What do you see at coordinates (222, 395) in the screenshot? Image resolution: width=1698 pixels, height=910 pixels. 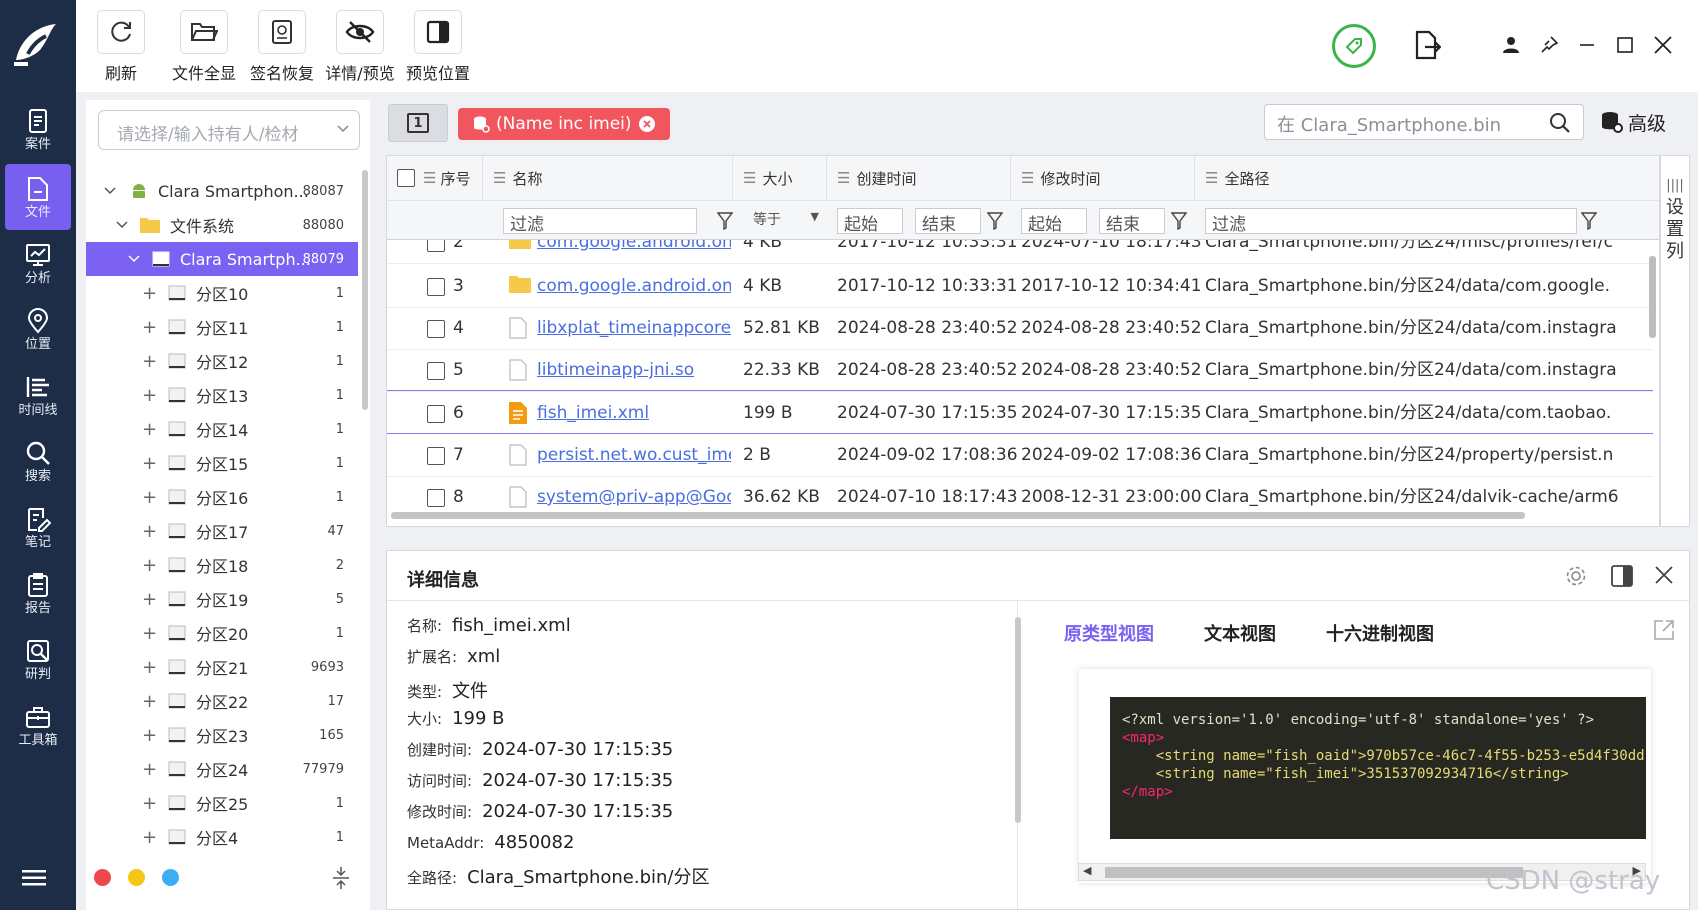 I see `tree-node-partition: + 分区13 1` at bounding box center [222, 395].